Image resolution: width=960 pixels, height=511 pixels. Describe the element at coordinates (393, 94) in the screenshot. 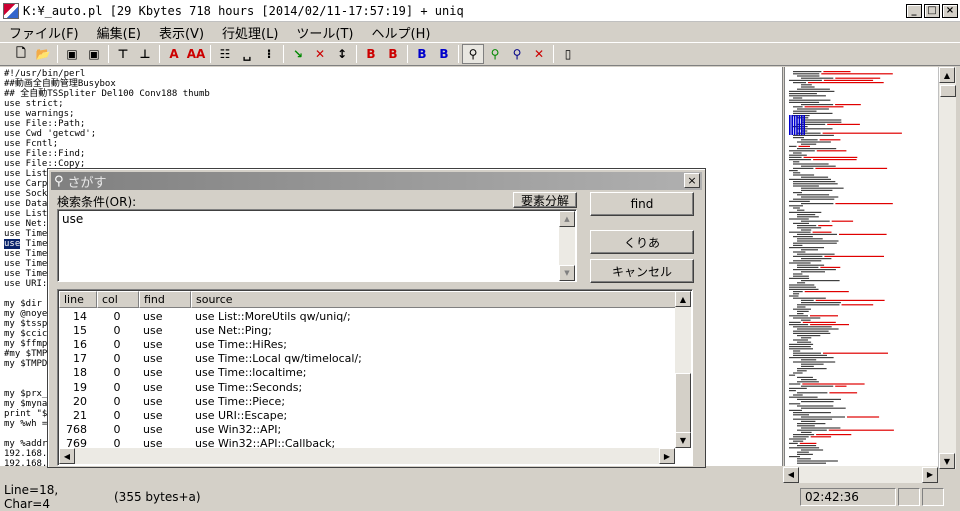

I see `code-line: ## 全自動TSSpliter Del100 Conv188 thumb` at that location.